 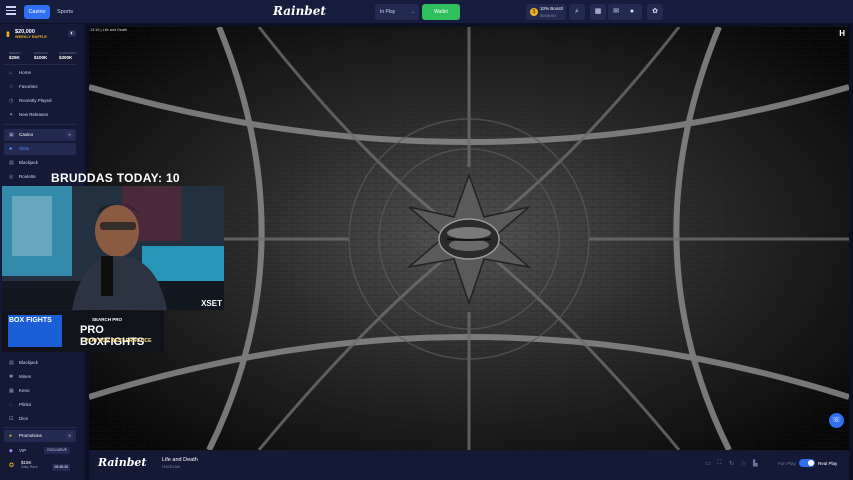 What do you see at coordinates (24, 418) in the screenshot?
I see `sidebar-item-label: Dice` at bounding box center [24, 418].